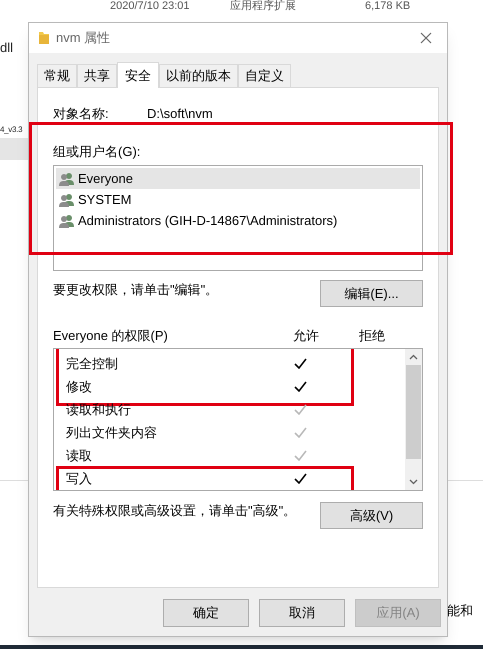 The height and width of the screenshot is (649, 483). Describe the element at coordinates (238, 178) in the screenshot. I see `user-row: Everyone` at that location.